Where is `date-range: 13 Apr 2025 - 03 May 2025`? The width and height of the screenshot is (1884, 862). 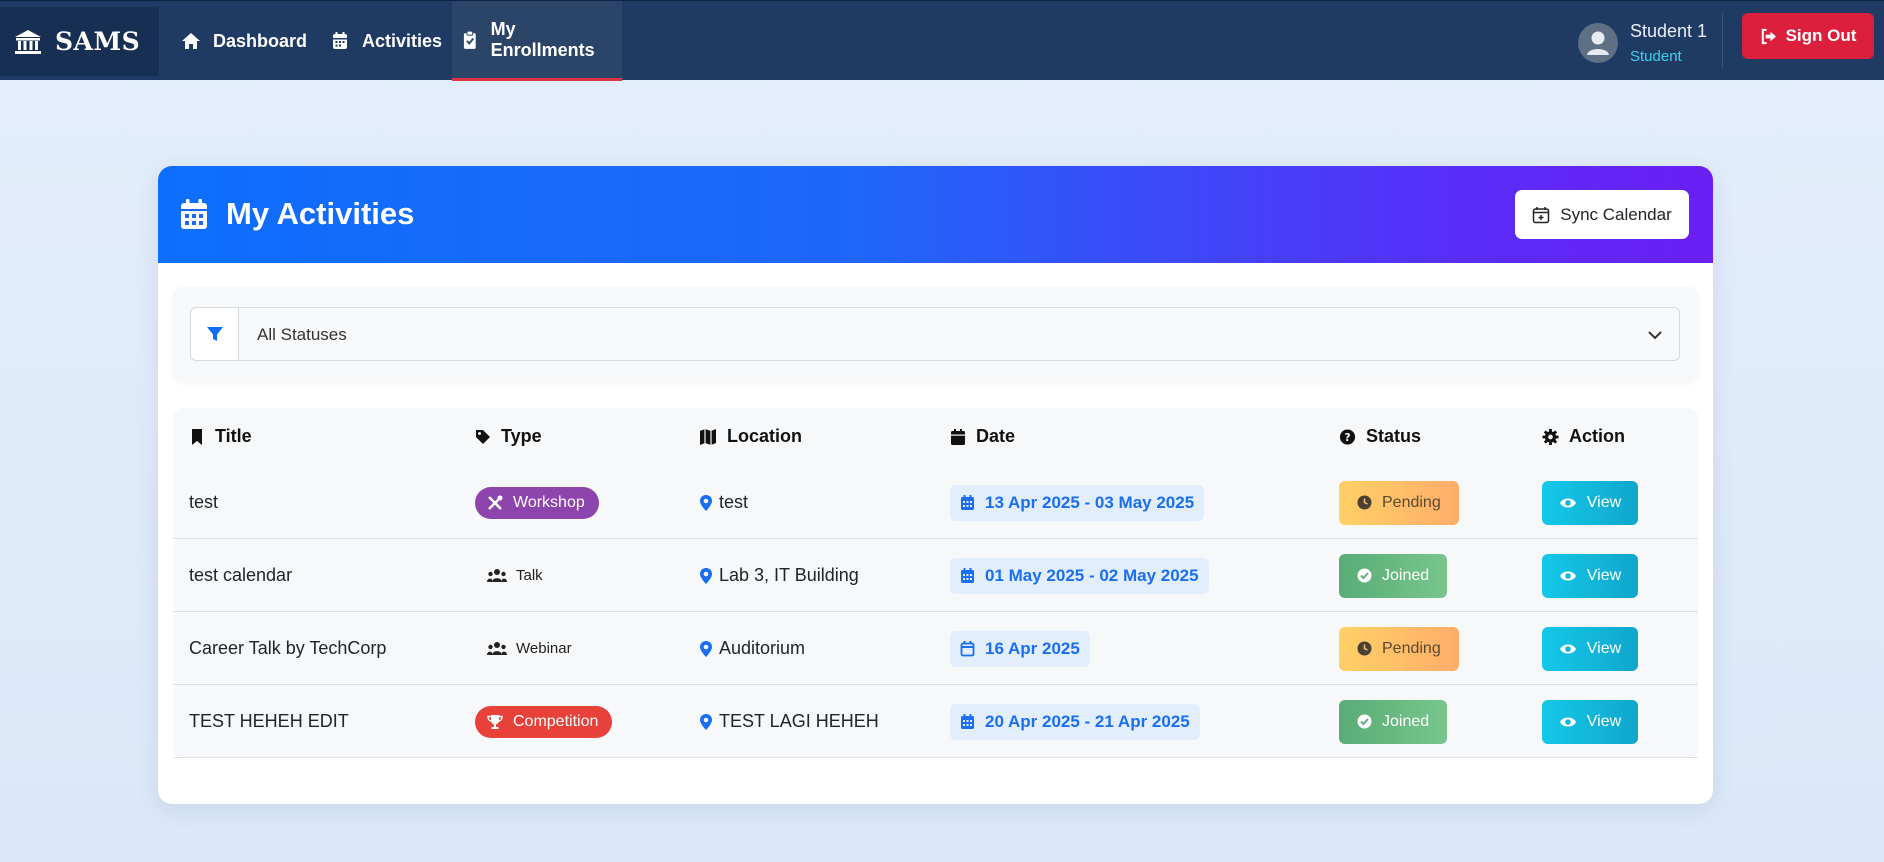
date-range: 13 Apr 2025 - 03 May 2025 is located at coordinates (1077, 502).